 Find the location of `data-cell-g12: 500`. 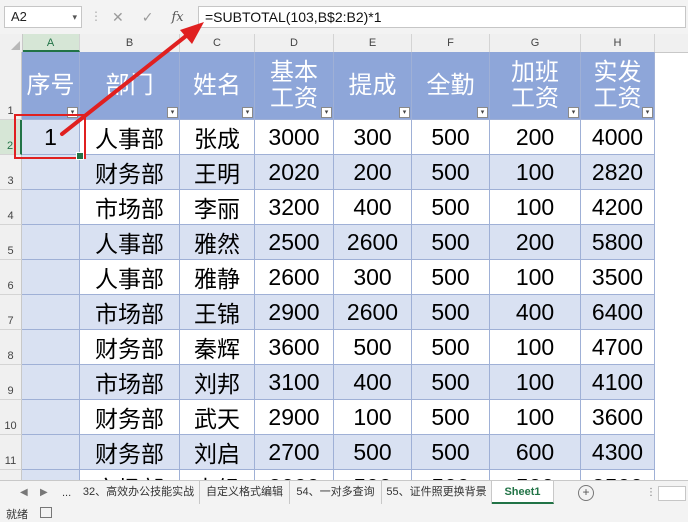

data-cell-g12: 500 is located at coordinates (535, 475).